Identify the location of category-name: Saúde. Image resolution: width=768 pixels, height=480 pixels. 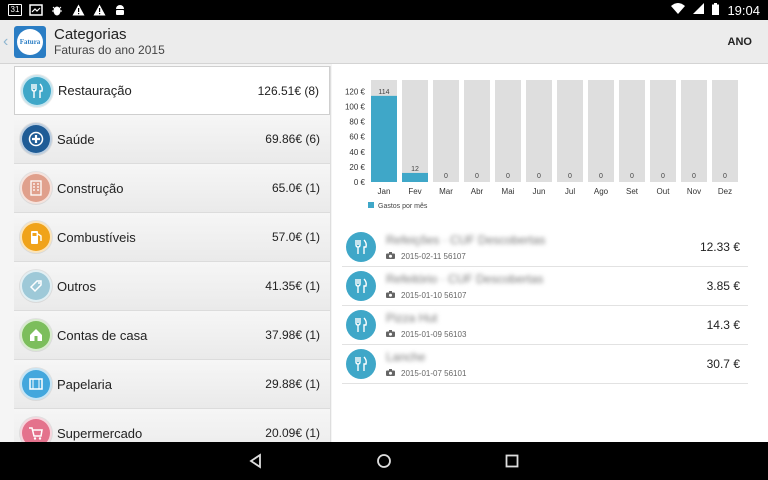
(76, 139).